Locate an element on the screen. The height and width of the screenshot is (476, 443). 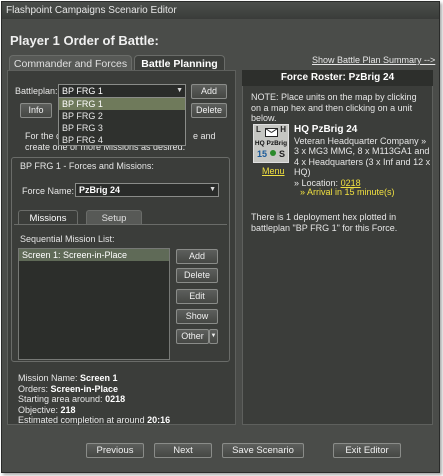
force-roster-title: Force Roster: PzBrig 24 is located at coordinates (337, 78).